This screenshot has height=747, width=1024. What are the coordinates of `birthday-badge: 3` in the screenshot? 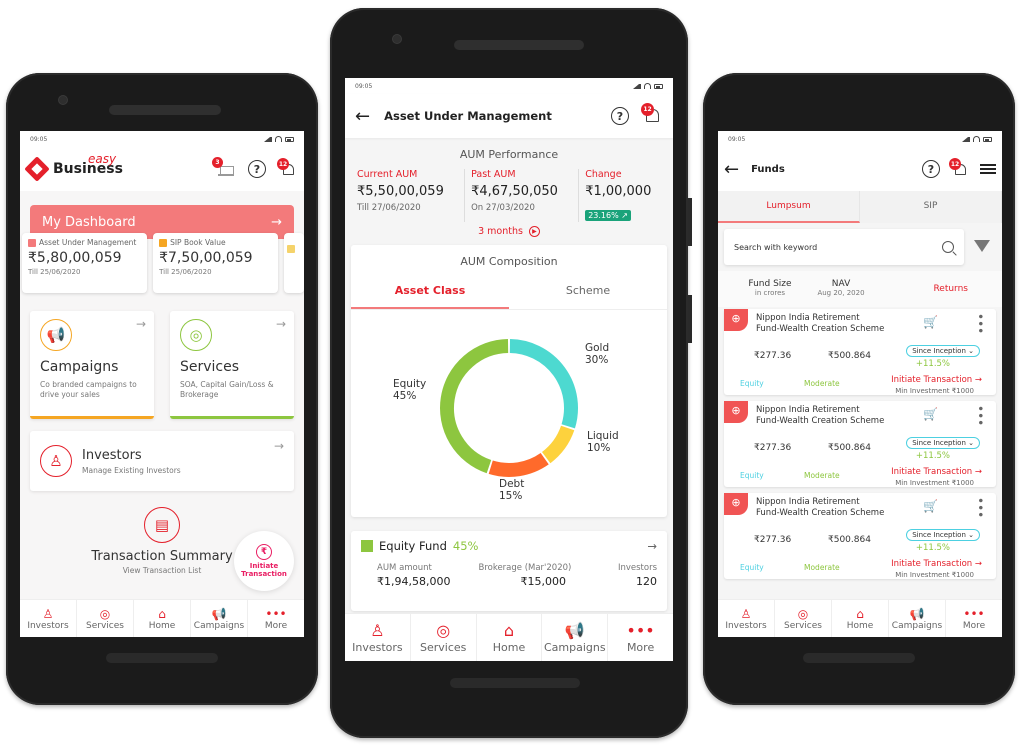 It's located at (217, 162).